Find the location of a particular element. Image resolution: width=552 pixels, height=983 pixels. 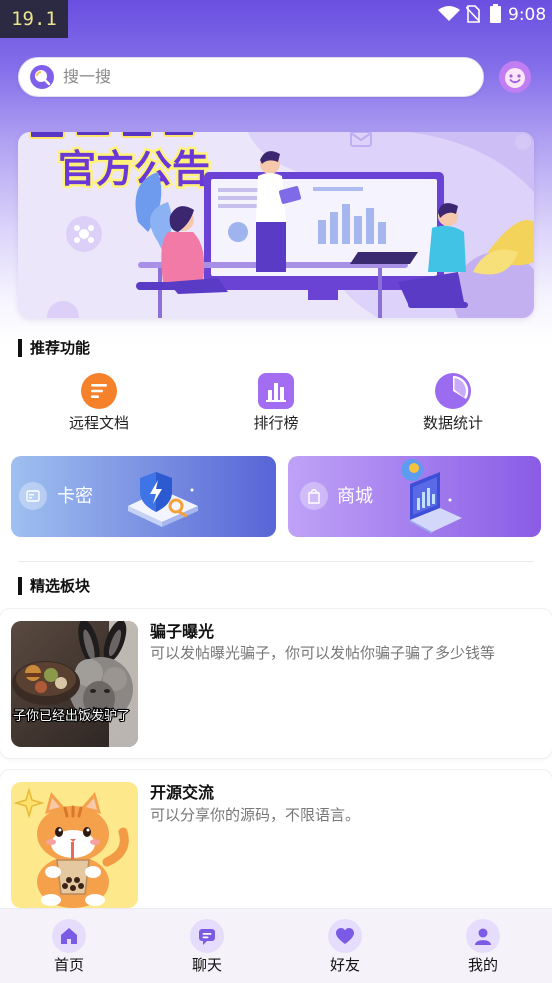

wifi-icon is located at coordinates (449, 13).